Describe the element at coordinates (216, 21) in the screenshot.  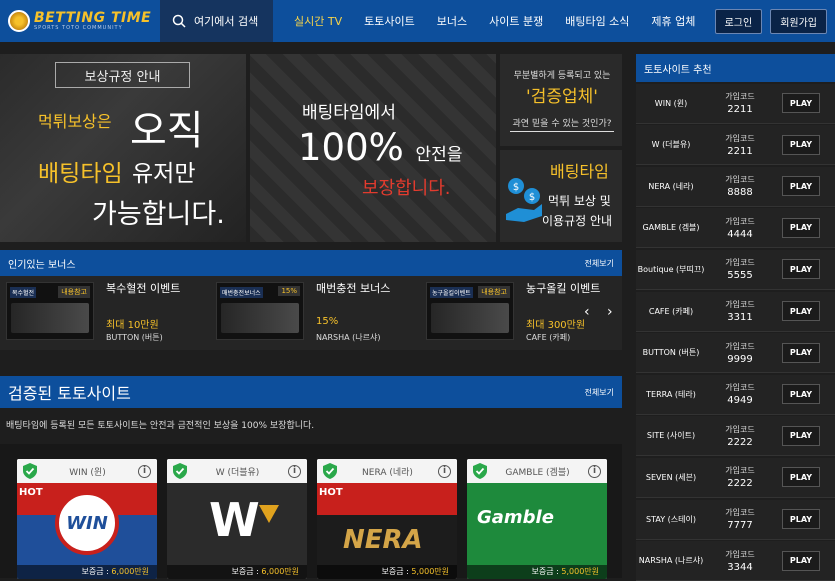
I see `search-box: 여기에서 검색` at that location.